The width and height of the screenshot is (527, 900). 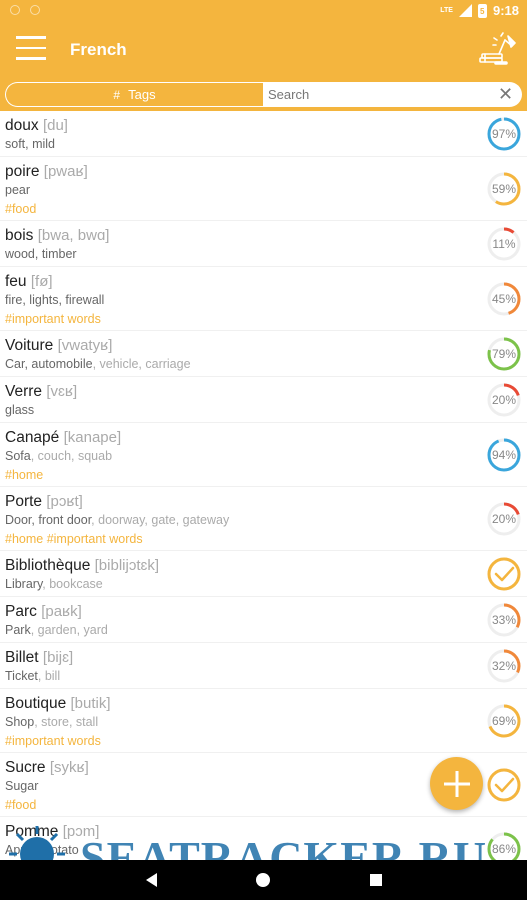 What do you see at coordinates (36, 703) in the screenshot?
I see `word-text: Boutique` at bounding box center [36, 703].